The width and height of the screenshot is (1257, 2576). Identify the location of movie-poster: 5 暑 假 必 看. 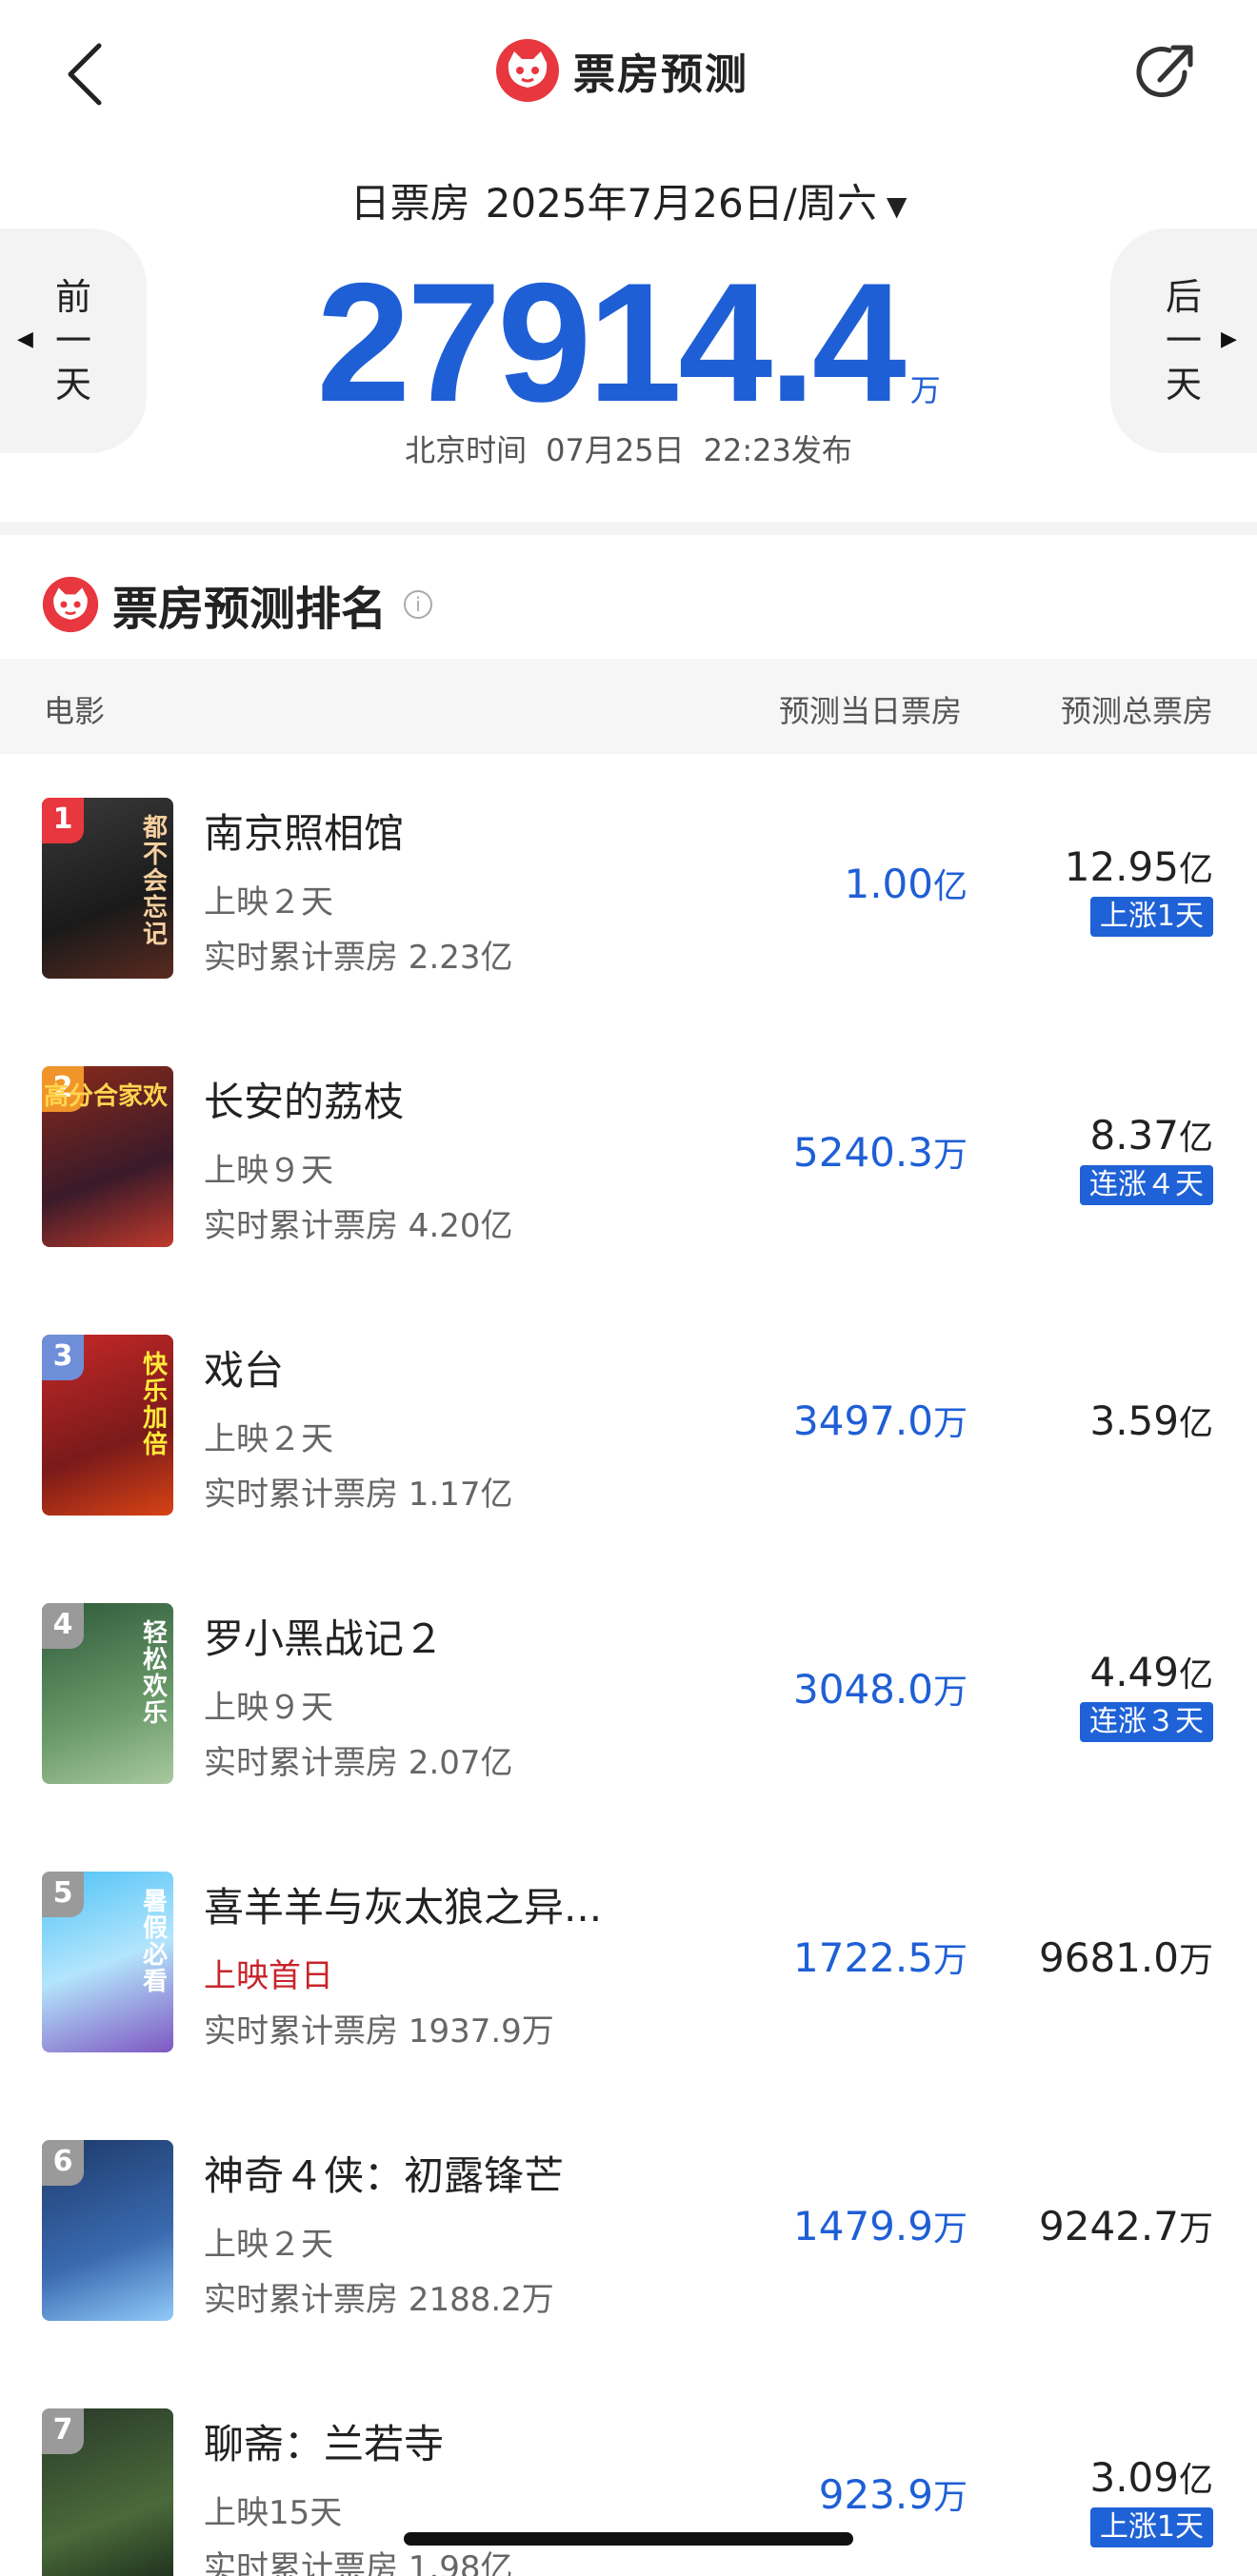
(107, 1962).